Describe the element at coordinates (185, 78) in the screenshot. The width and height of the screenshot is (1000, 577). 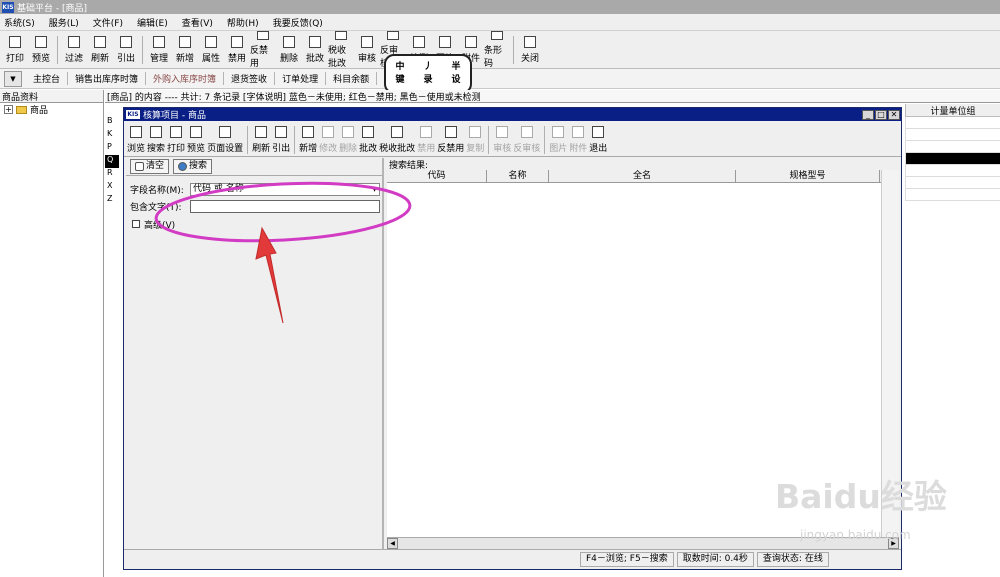
I see `nav-tab-purchase-inbound: 外购入库序时簿` at that location.